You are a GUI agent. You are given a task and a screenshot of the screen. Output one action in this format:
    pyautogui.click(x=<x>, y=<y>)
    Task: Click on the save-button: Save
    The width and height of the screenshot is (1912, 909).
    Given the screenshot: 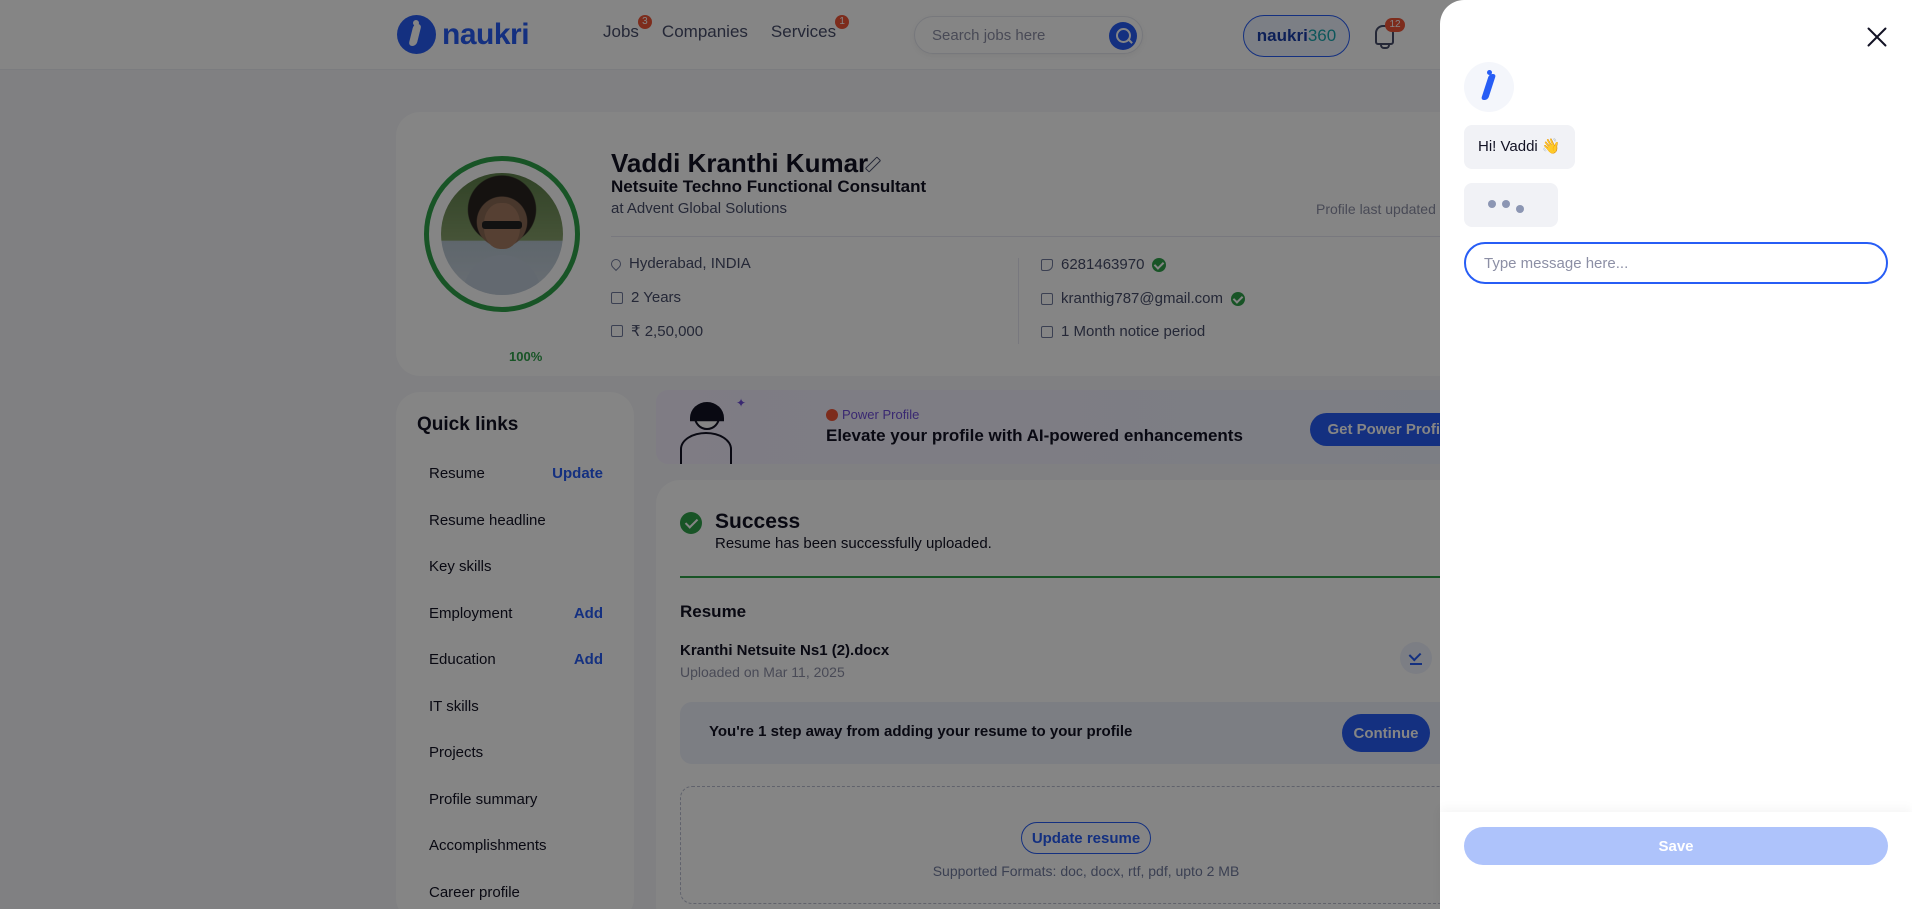 What is the action you would take?
    pyautogui.click(x=1676, y=846)
    